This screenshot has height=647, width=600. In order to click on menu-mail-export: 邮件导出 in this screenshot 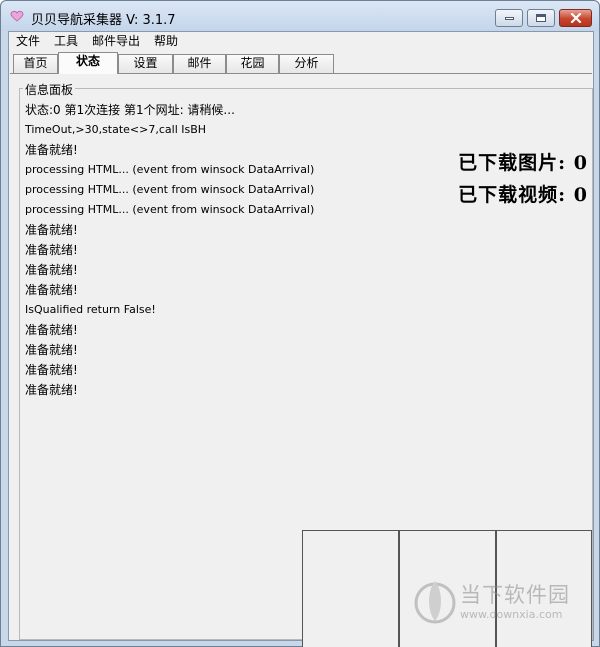, I will do `click(116, 41)`.